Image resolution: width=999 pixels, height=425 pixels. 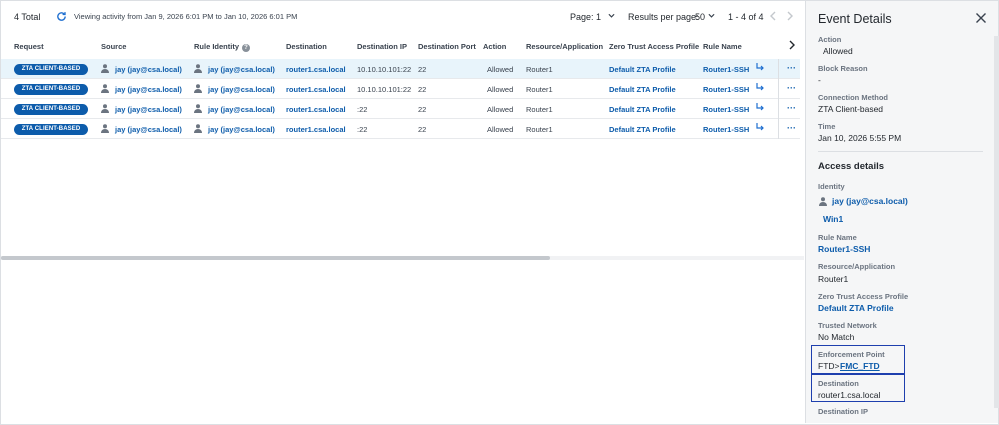 I want to click on col-destination-port: Destination Port, so click(x=447, y=46).